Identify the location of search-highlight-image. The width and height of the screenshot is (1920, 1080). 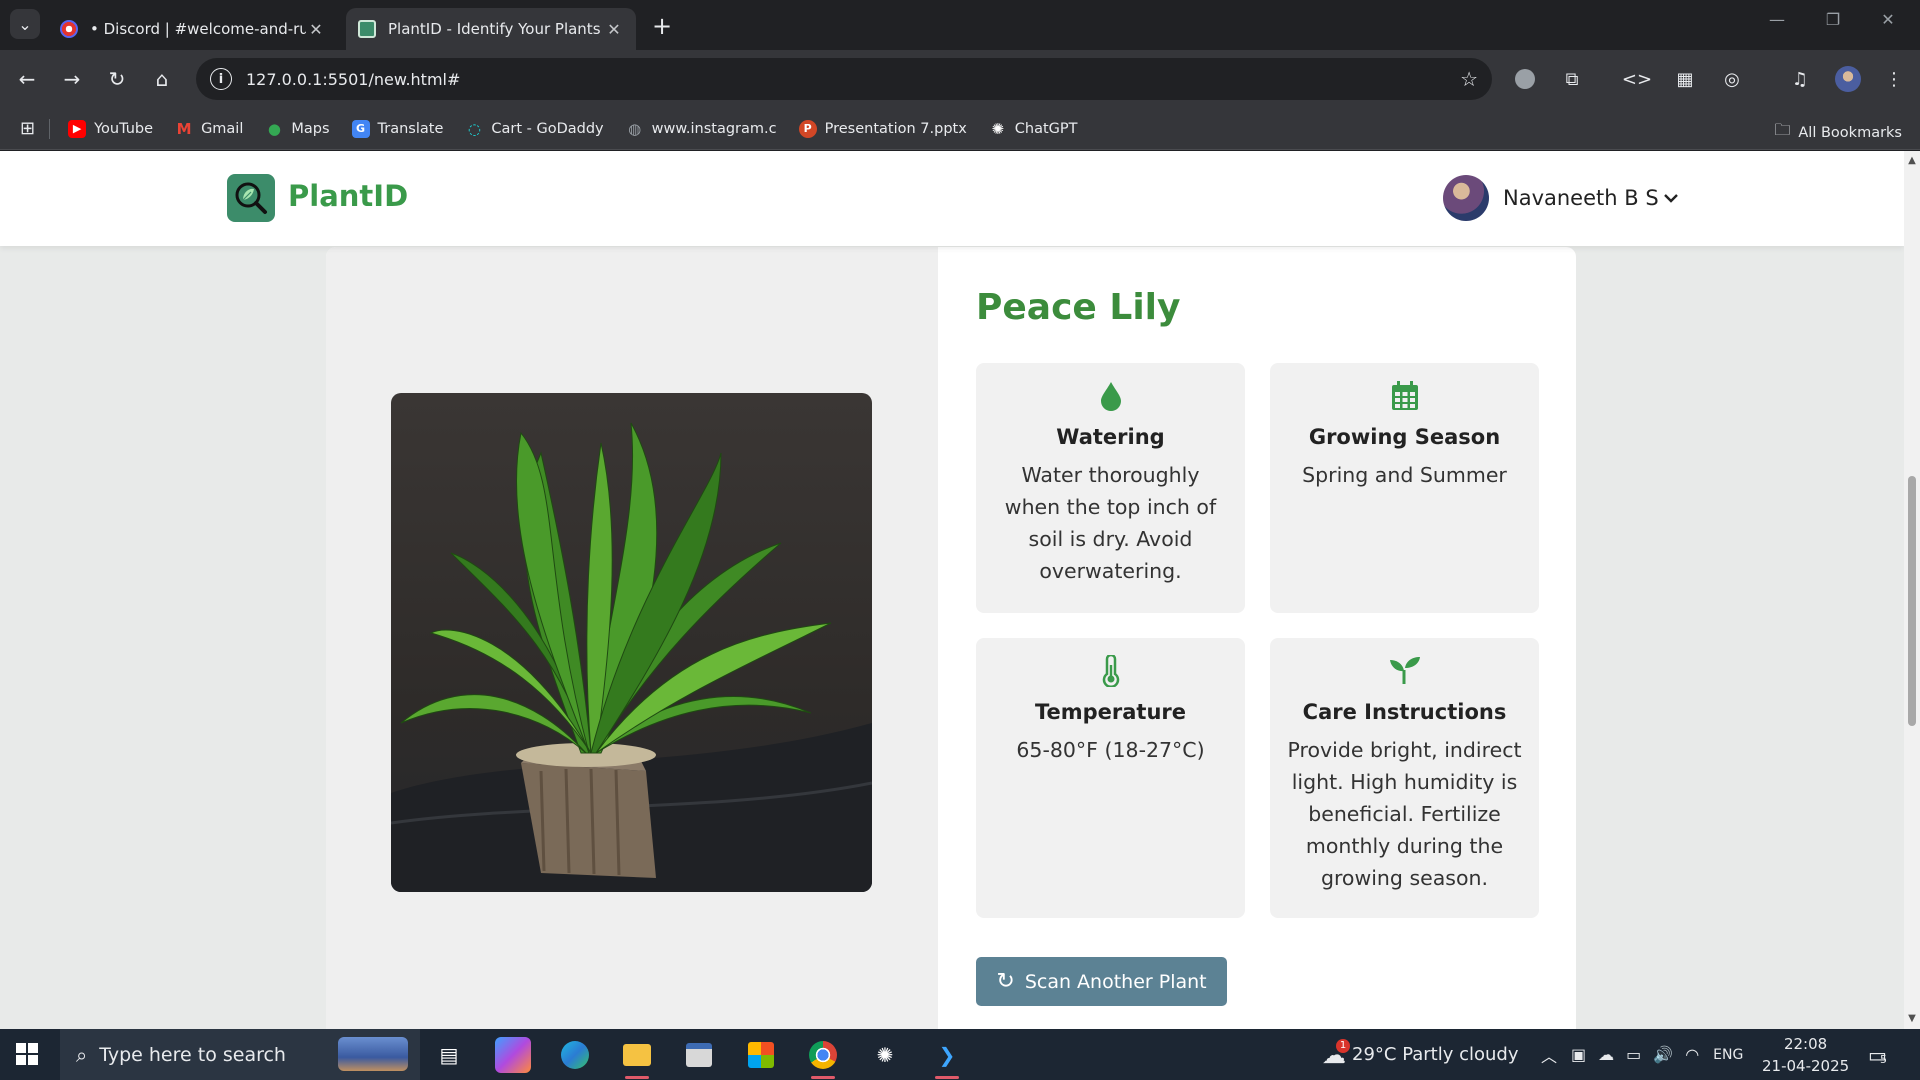
(373, 1054).